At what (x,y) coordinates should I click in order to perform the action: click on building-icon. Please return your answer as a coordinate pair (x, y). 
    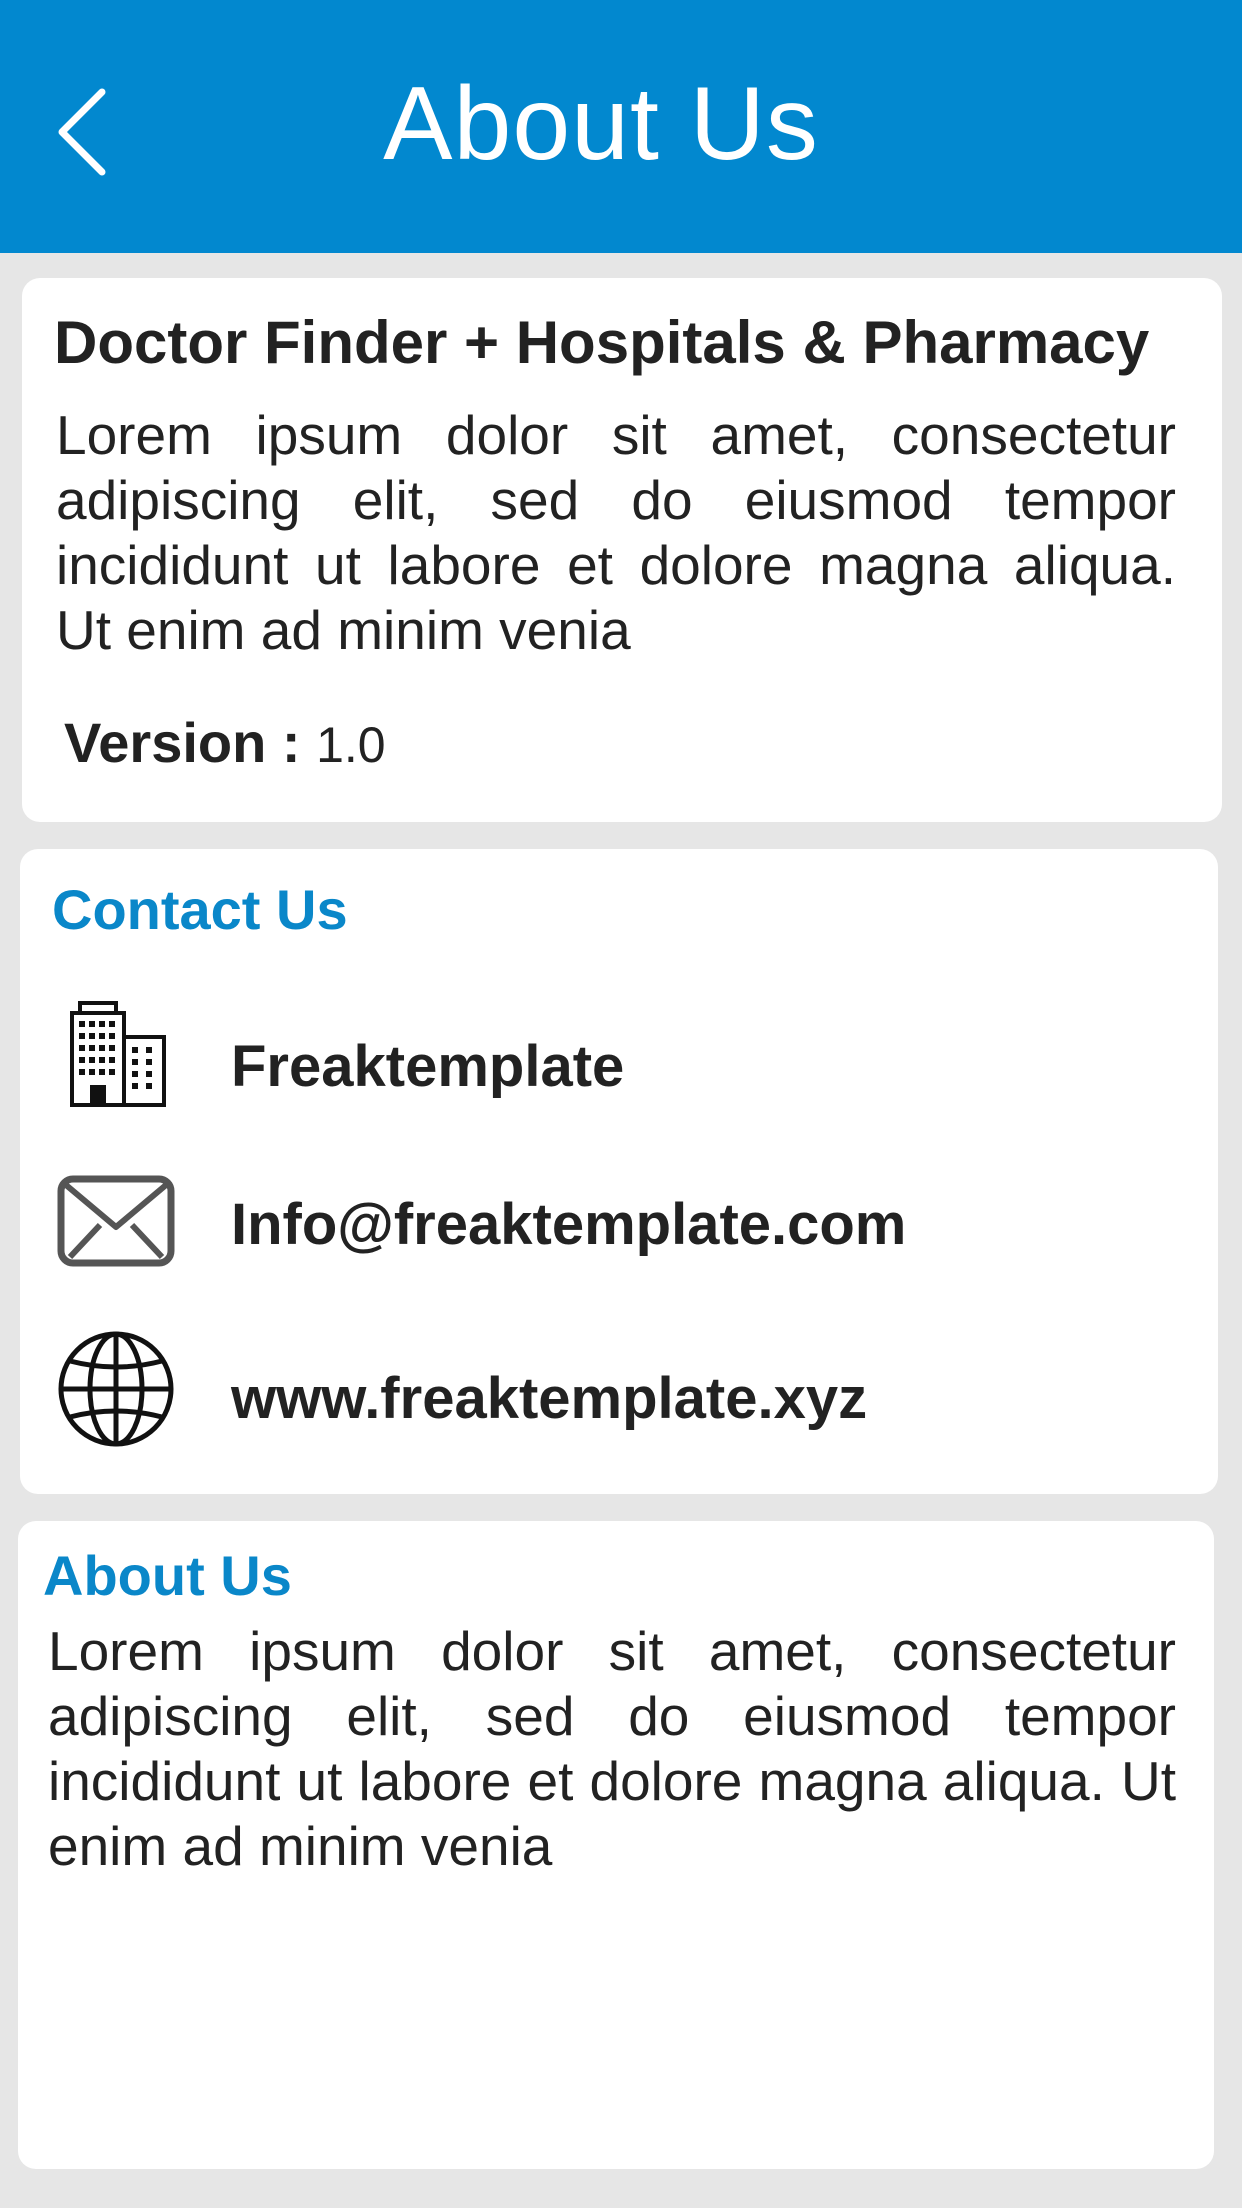
    Looking at the image, I should click on (116, 1055).